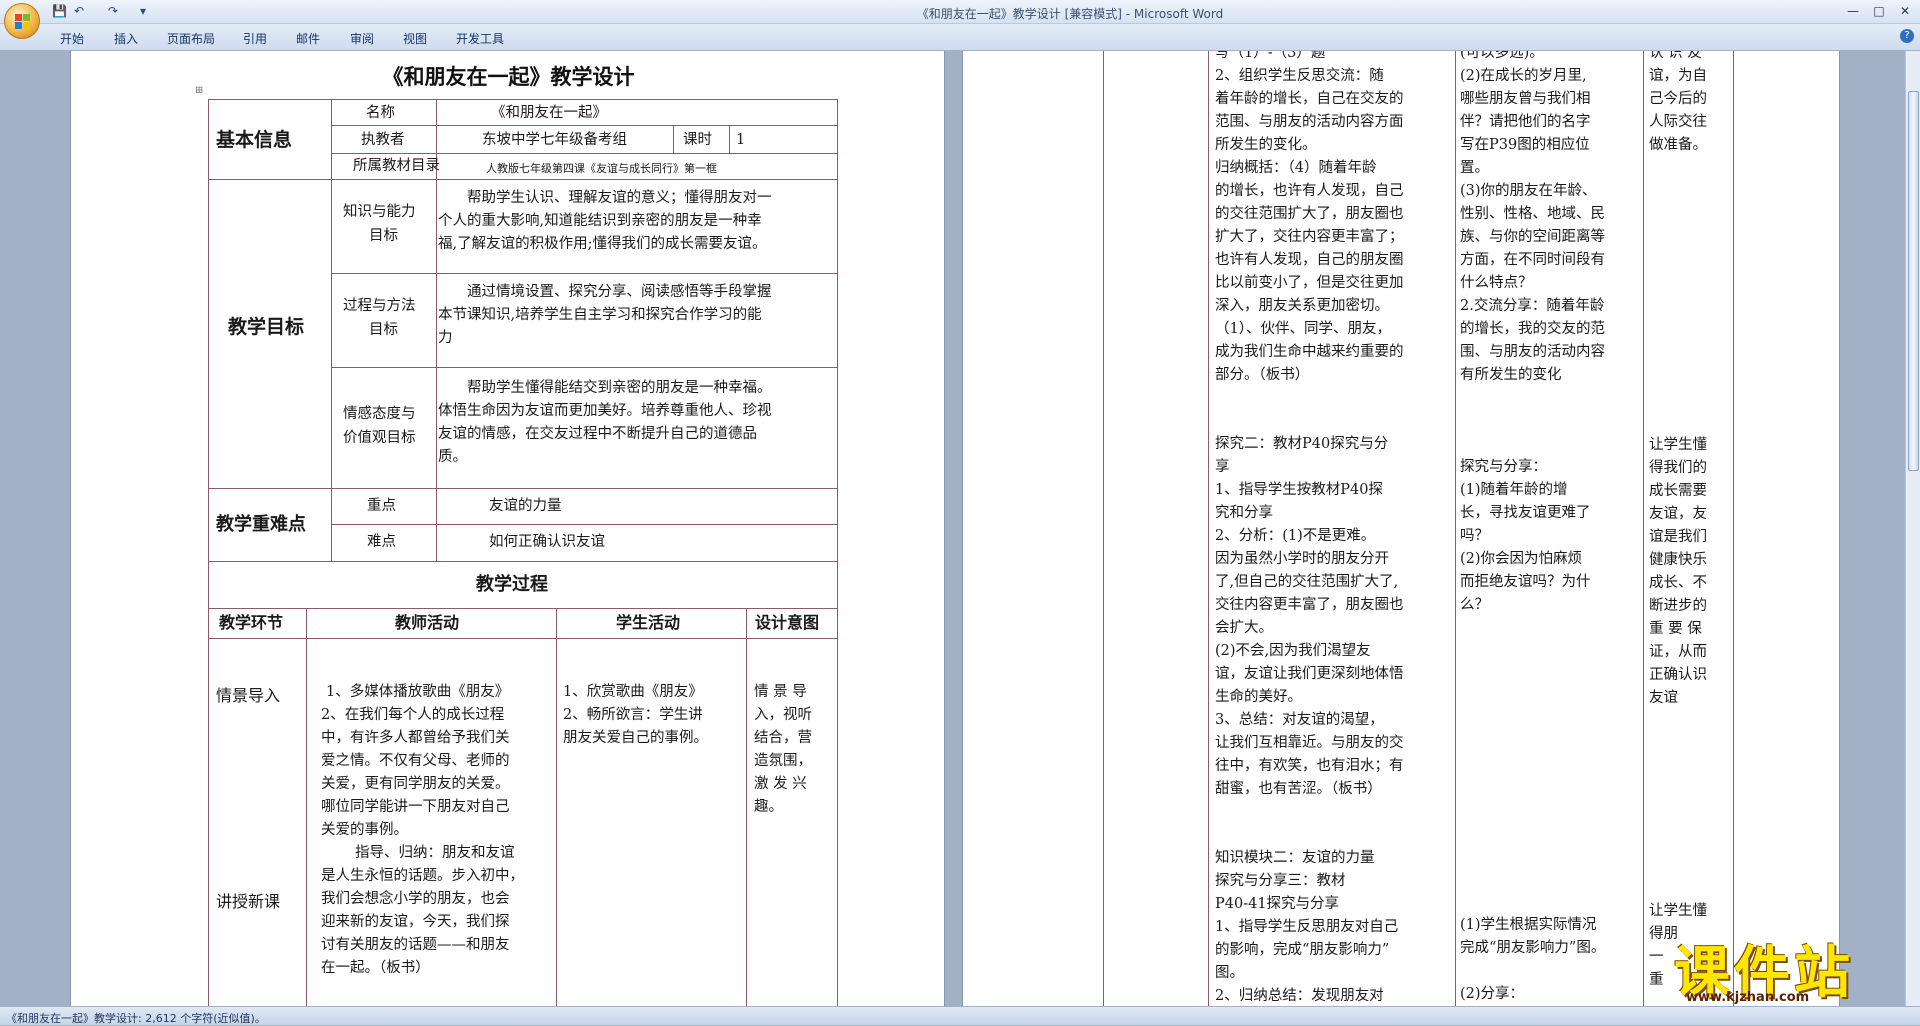 Image resolution: width=1920 pixels, height=1026 pixels. I want to click on page2-teacher-line: 比以前变小了，但是交往更加, so click(1309, 283).